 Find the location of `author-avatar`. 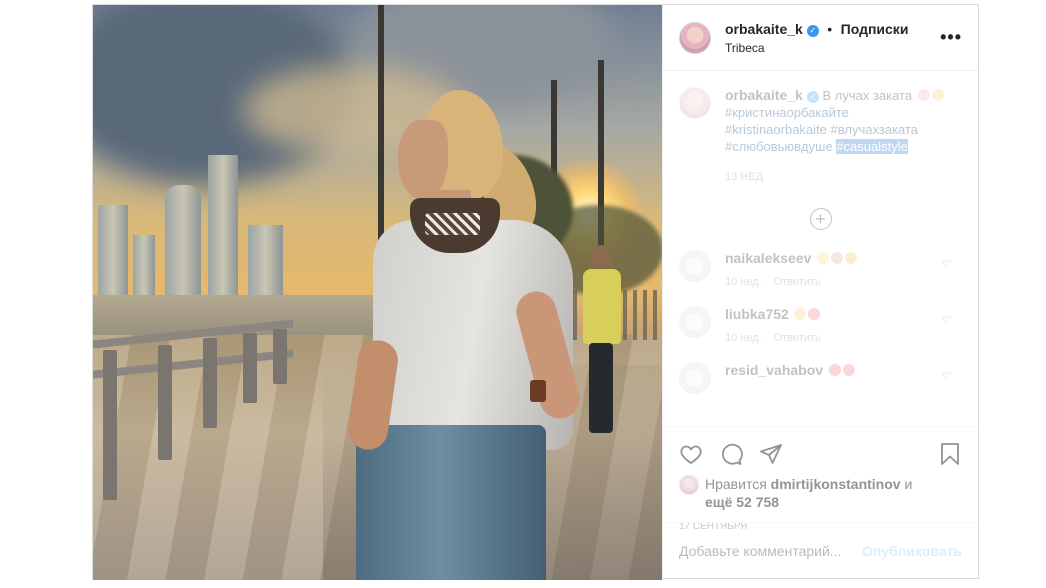

author-avatar is located at coordinates (695, 37).